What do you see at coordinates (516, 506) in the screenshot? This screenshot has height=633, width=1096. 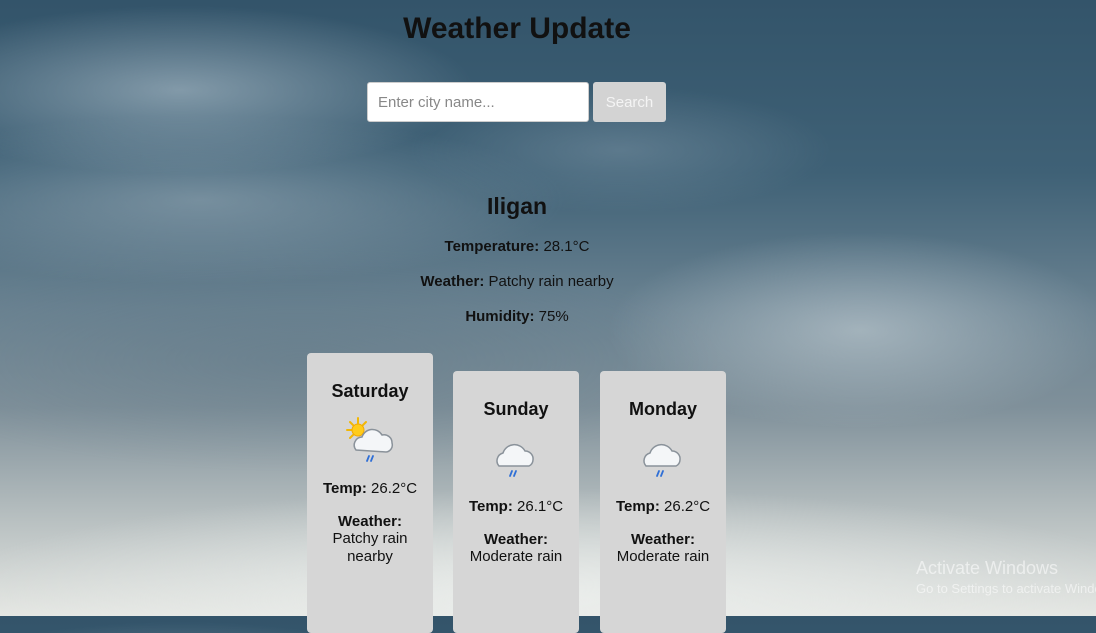 I see `forecast-temp-row: Temp: 26.1°C` at bounding box center [516, 506].